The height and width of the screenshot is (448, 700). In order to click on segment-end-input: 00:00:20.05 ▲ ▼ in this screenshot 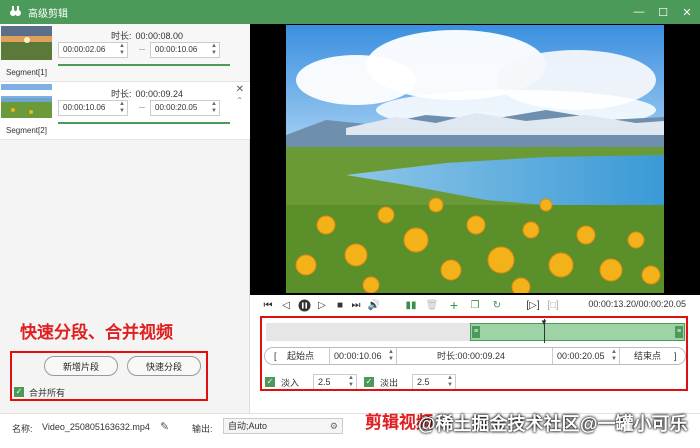, I will do `click(185, 108)`.